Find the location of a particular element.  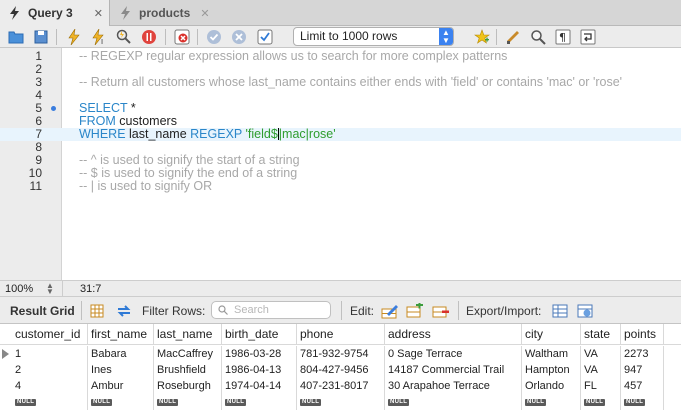

add-row-icon is located at coordinates (415, 310).